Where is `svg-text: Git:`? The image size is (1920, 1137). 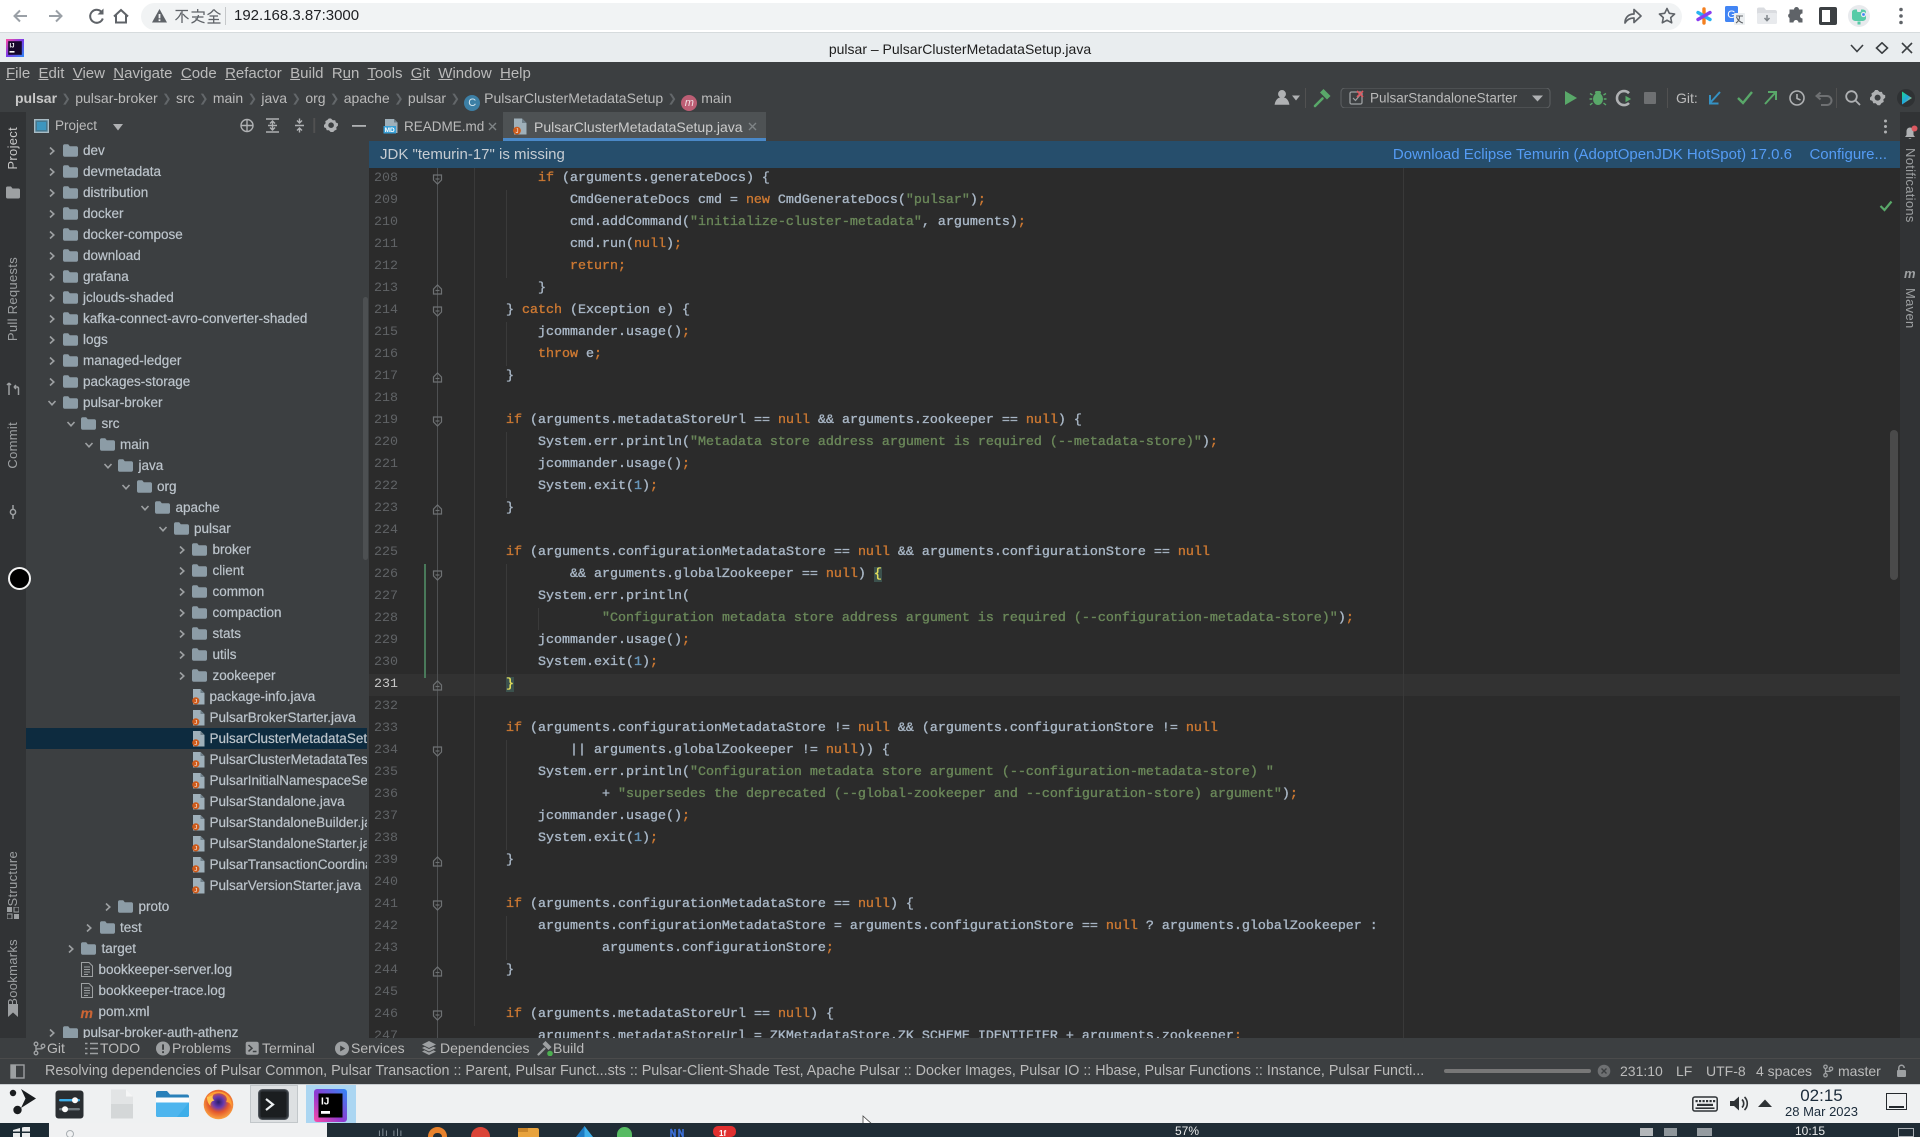
svg-text: Git: is located at coordinates (1687, 98).